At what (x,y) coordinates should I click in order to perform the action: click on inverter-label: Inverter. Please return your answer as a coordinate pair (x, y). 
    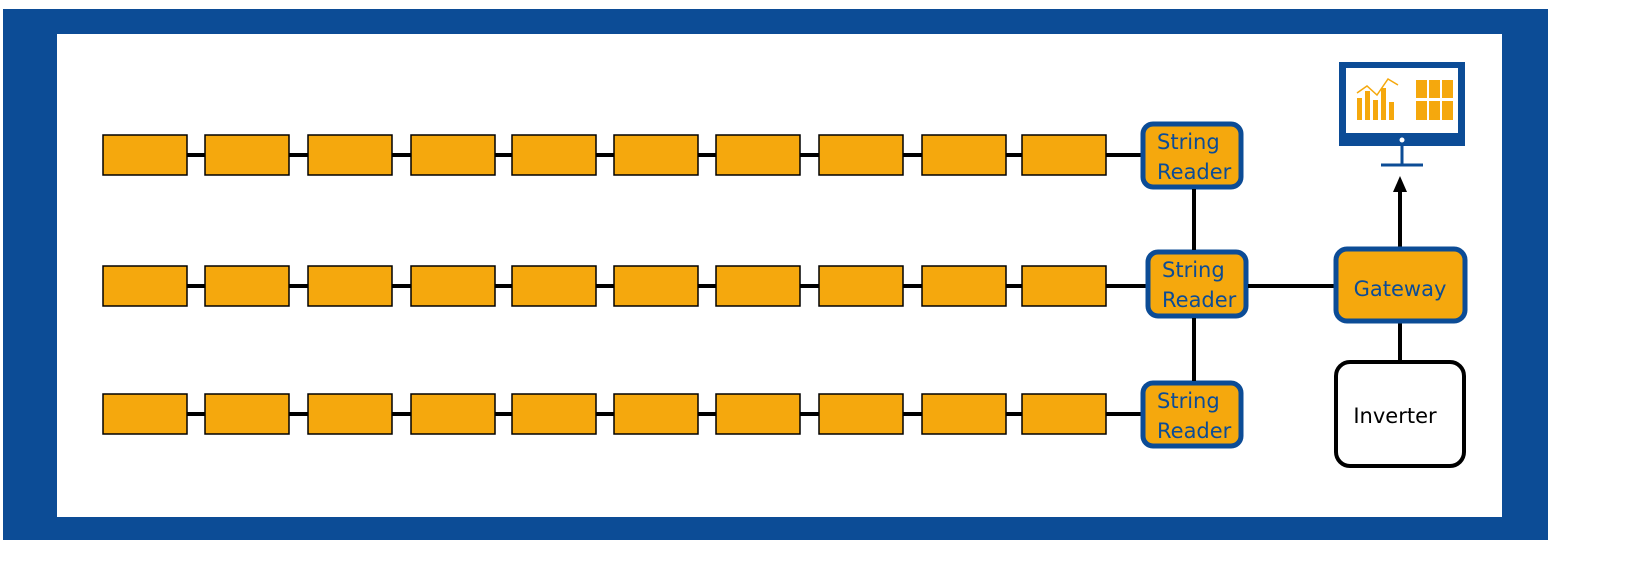
    Looking at the image, I should click on (1395, 416).